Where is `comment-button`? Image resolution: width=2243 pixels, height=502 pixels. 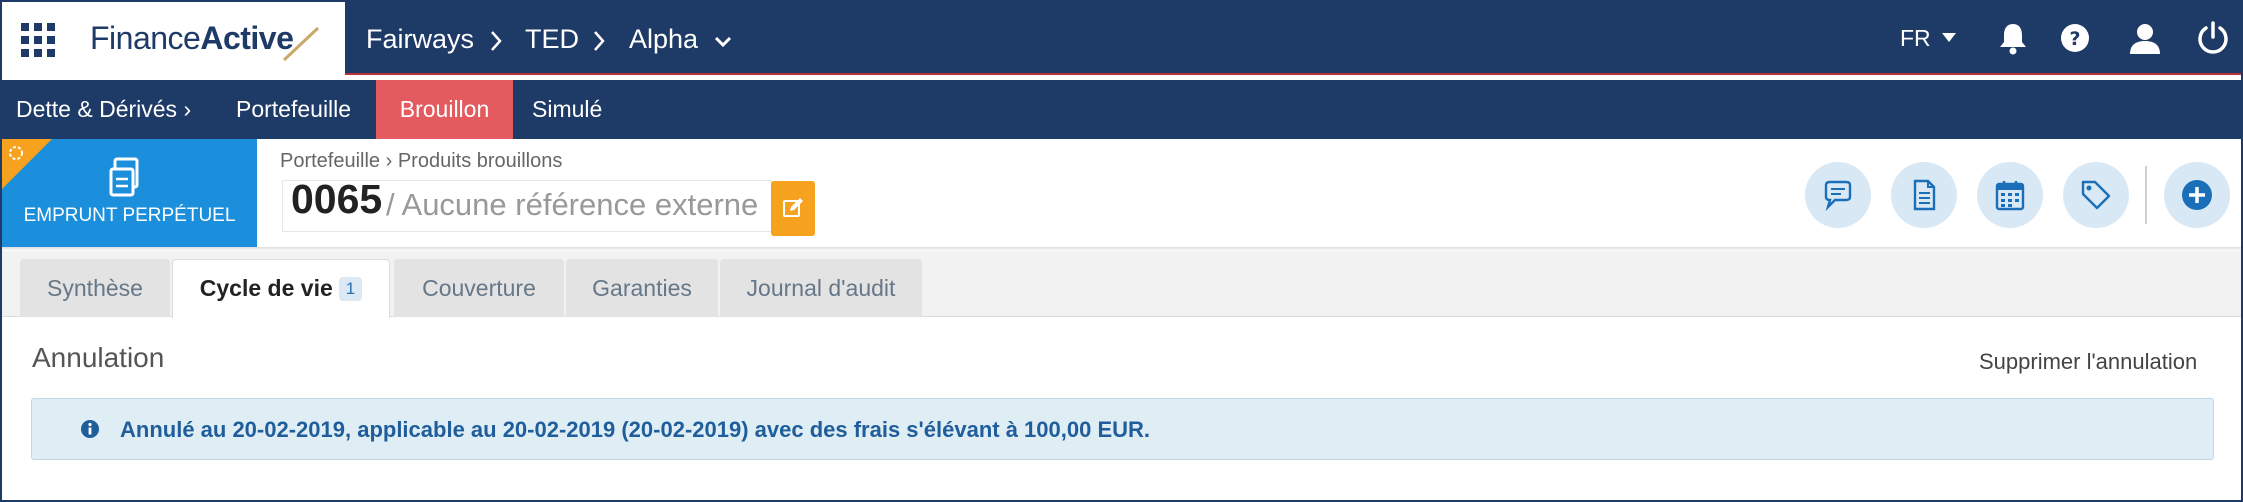 comment-button is located at coordinates (1838, 195).